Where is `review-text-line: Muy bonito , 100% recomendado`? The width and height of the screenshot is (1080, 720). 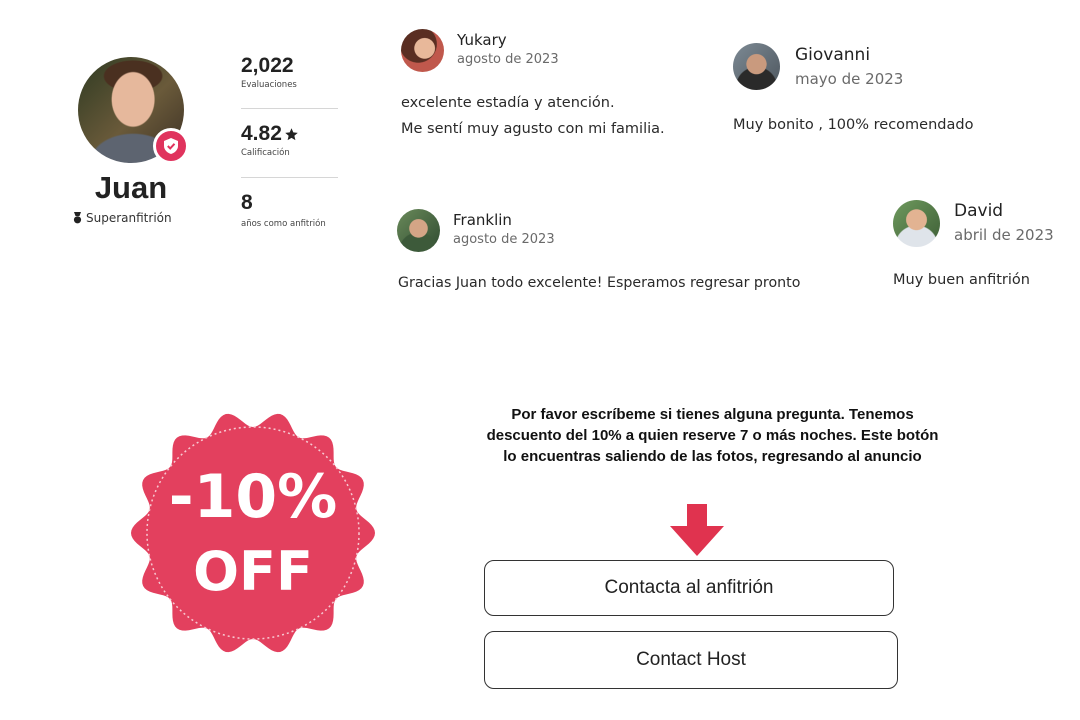
review-text-line: Muy bonito , 100% recomendado is located at coordinates (853, 125).